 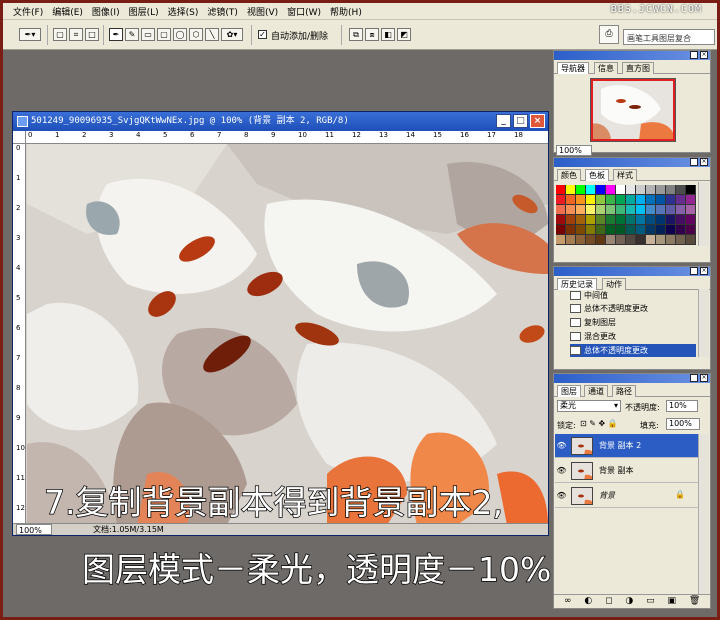 What do you see at coordinates (106, 11) in the screenshot?
I see `menu-image: 图像(I)` at bounding box center [106, 11].